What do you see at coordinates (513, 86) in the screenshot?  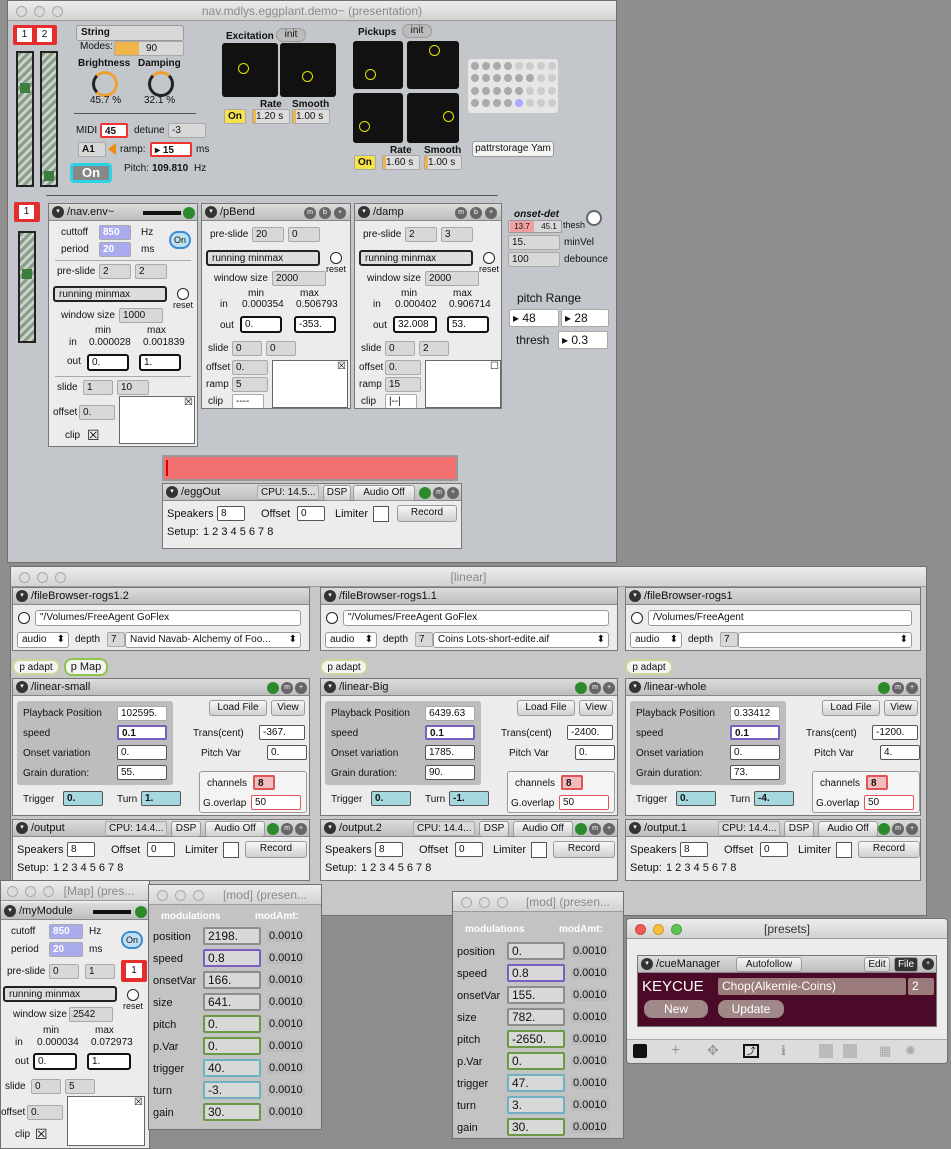 I see `preset-grid` at bounding box center [513, 86].